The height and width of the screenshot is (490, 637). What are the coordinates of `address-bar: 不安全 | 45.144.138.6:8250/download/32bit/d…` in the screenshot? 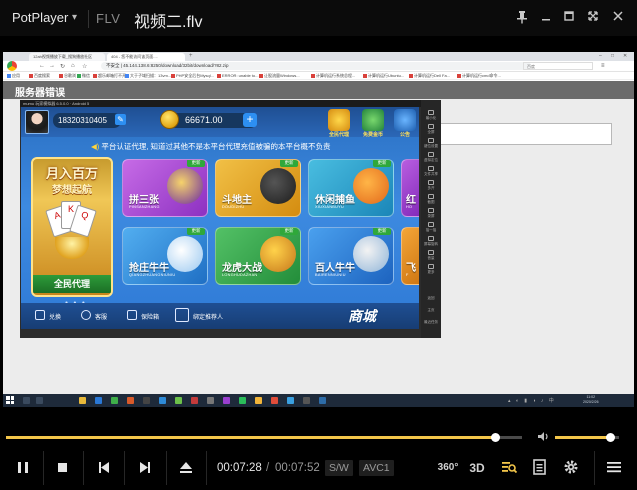 It's located at (316, 66).